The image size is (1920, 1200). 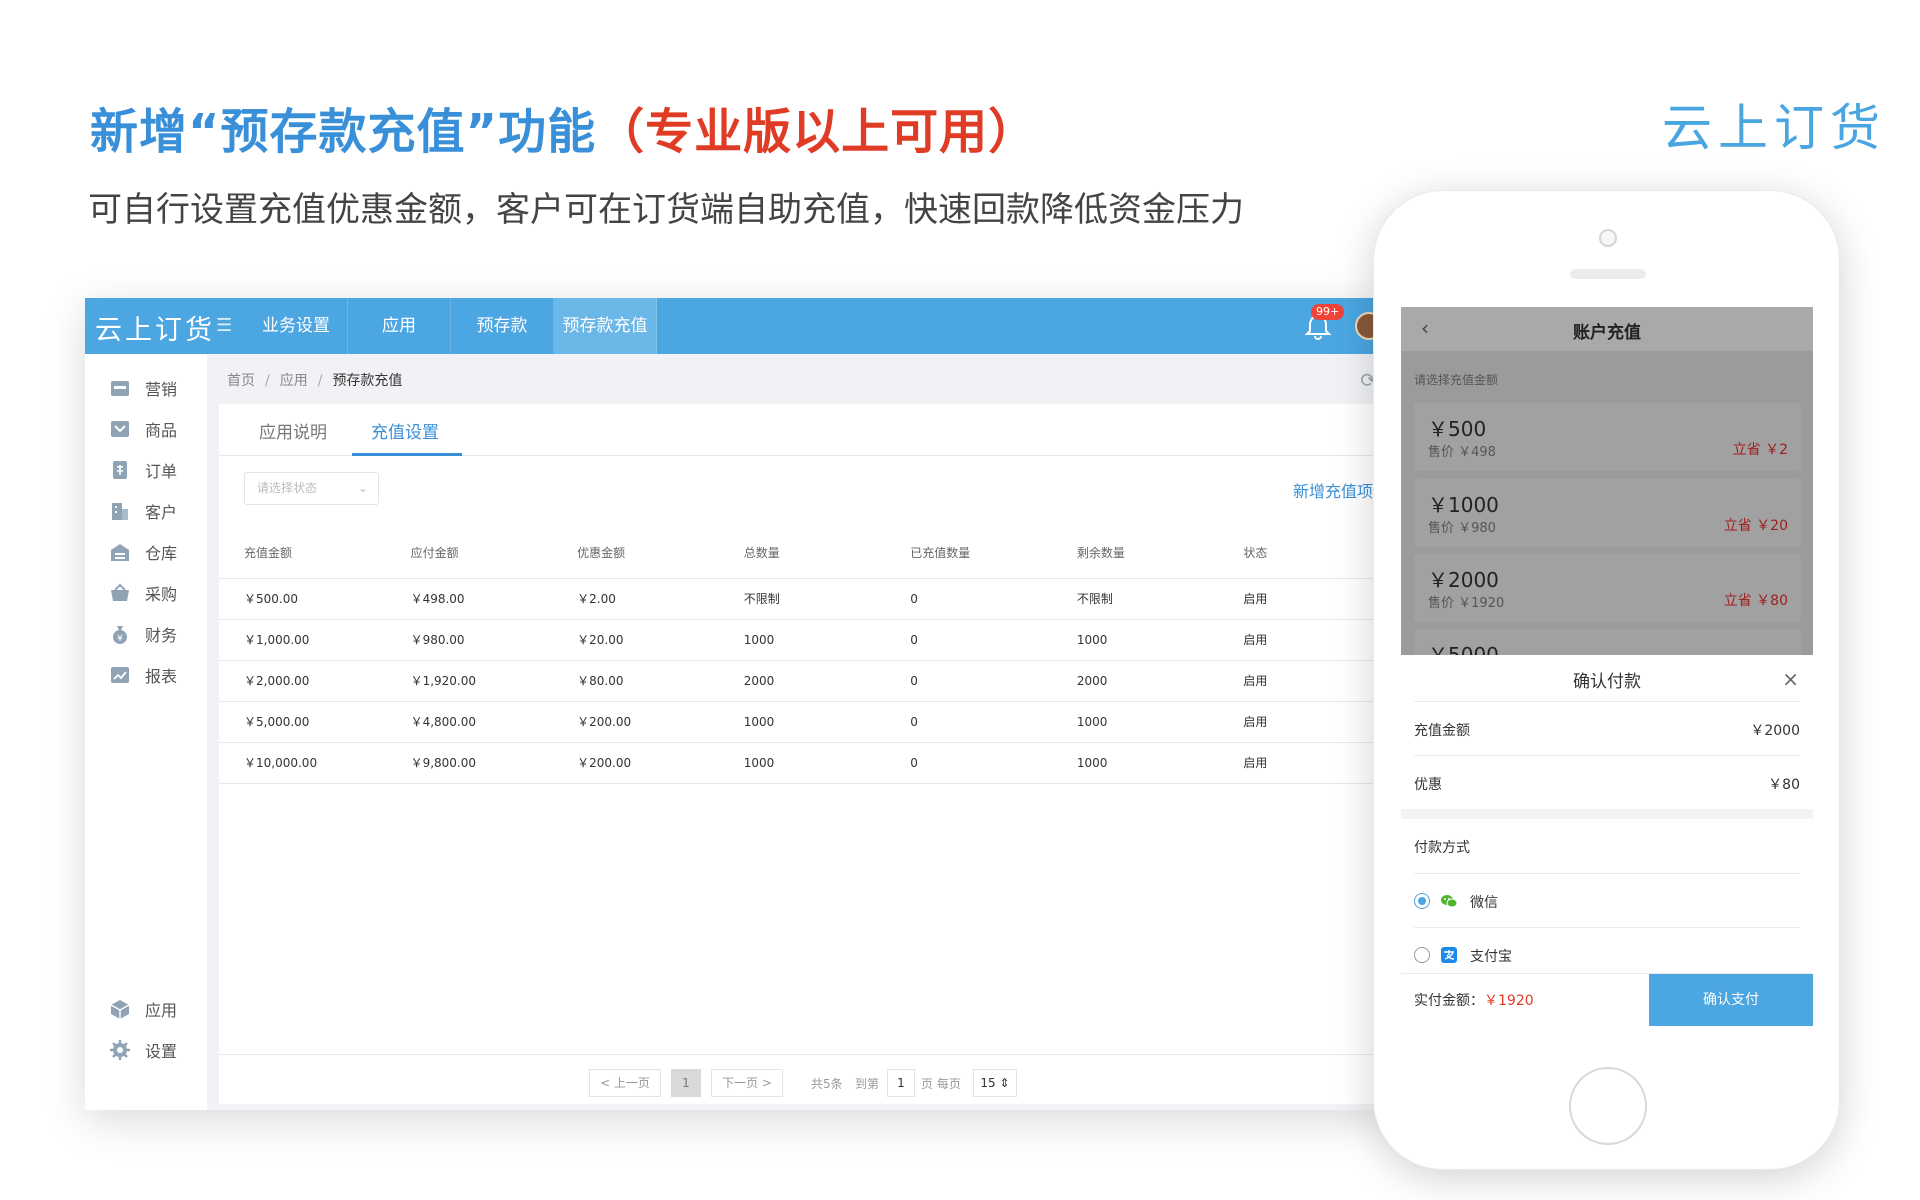 What do you see at coordinates (625, 1083) in the screenshot?
I see `prev-page-button: < 上一页` at bounding box center [625, 1083].